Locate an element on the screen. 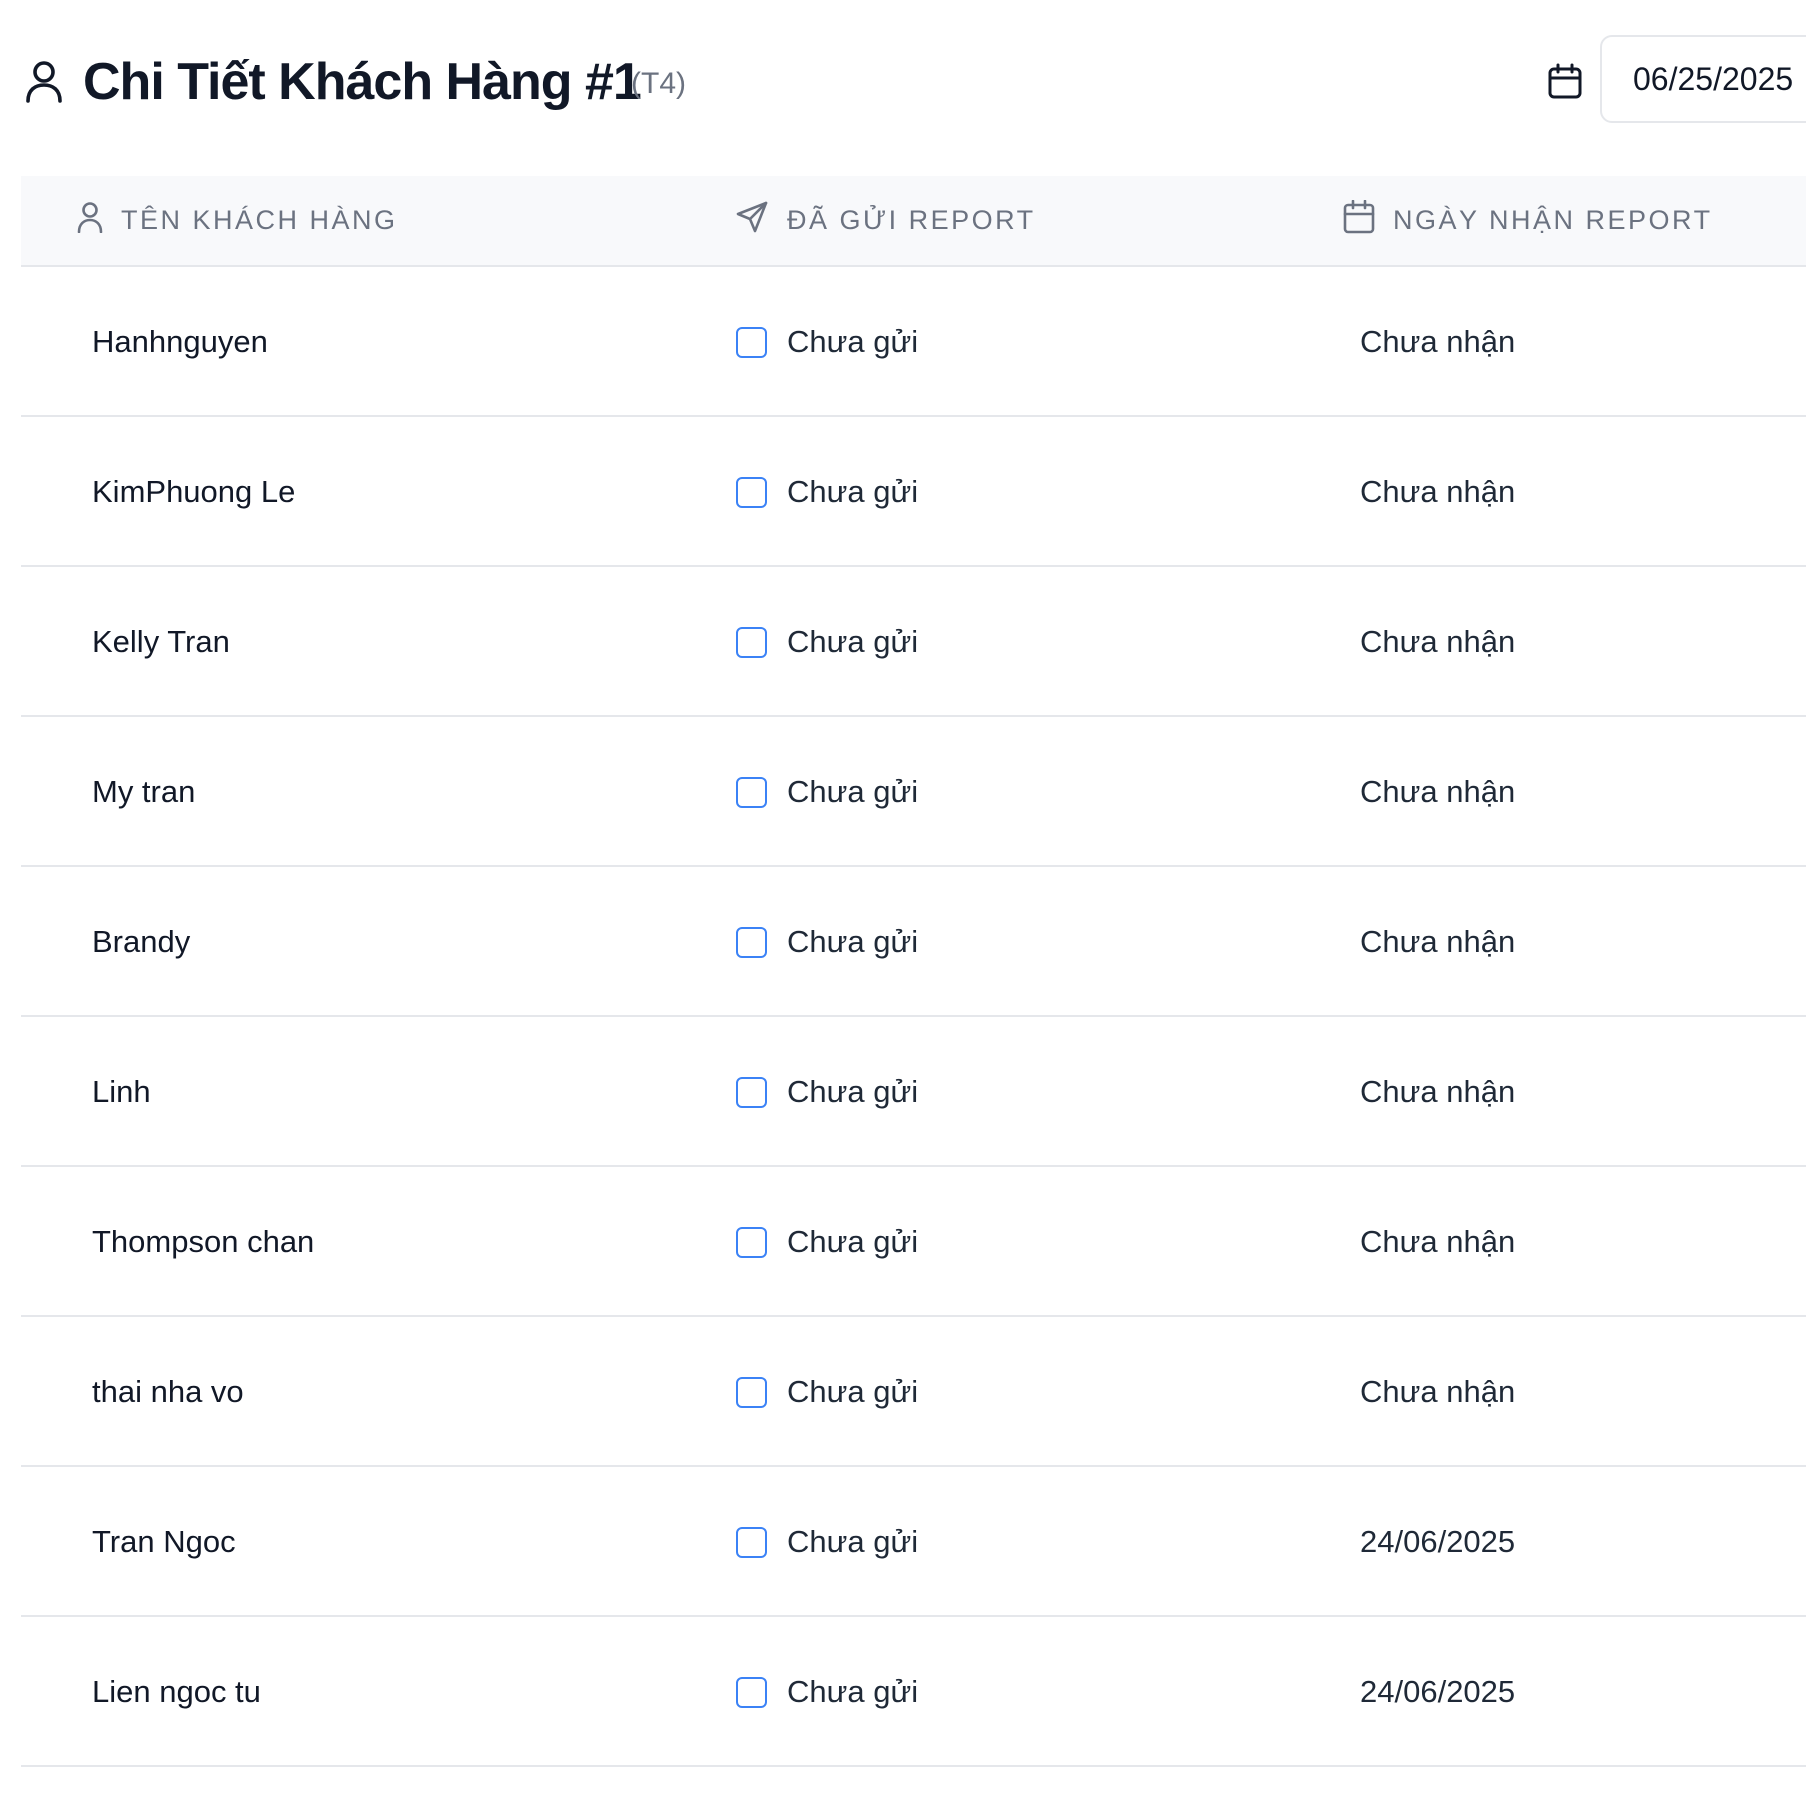  page-title: Chi Tiết Khách Hàng #1 is located at coordinates (362, 82).